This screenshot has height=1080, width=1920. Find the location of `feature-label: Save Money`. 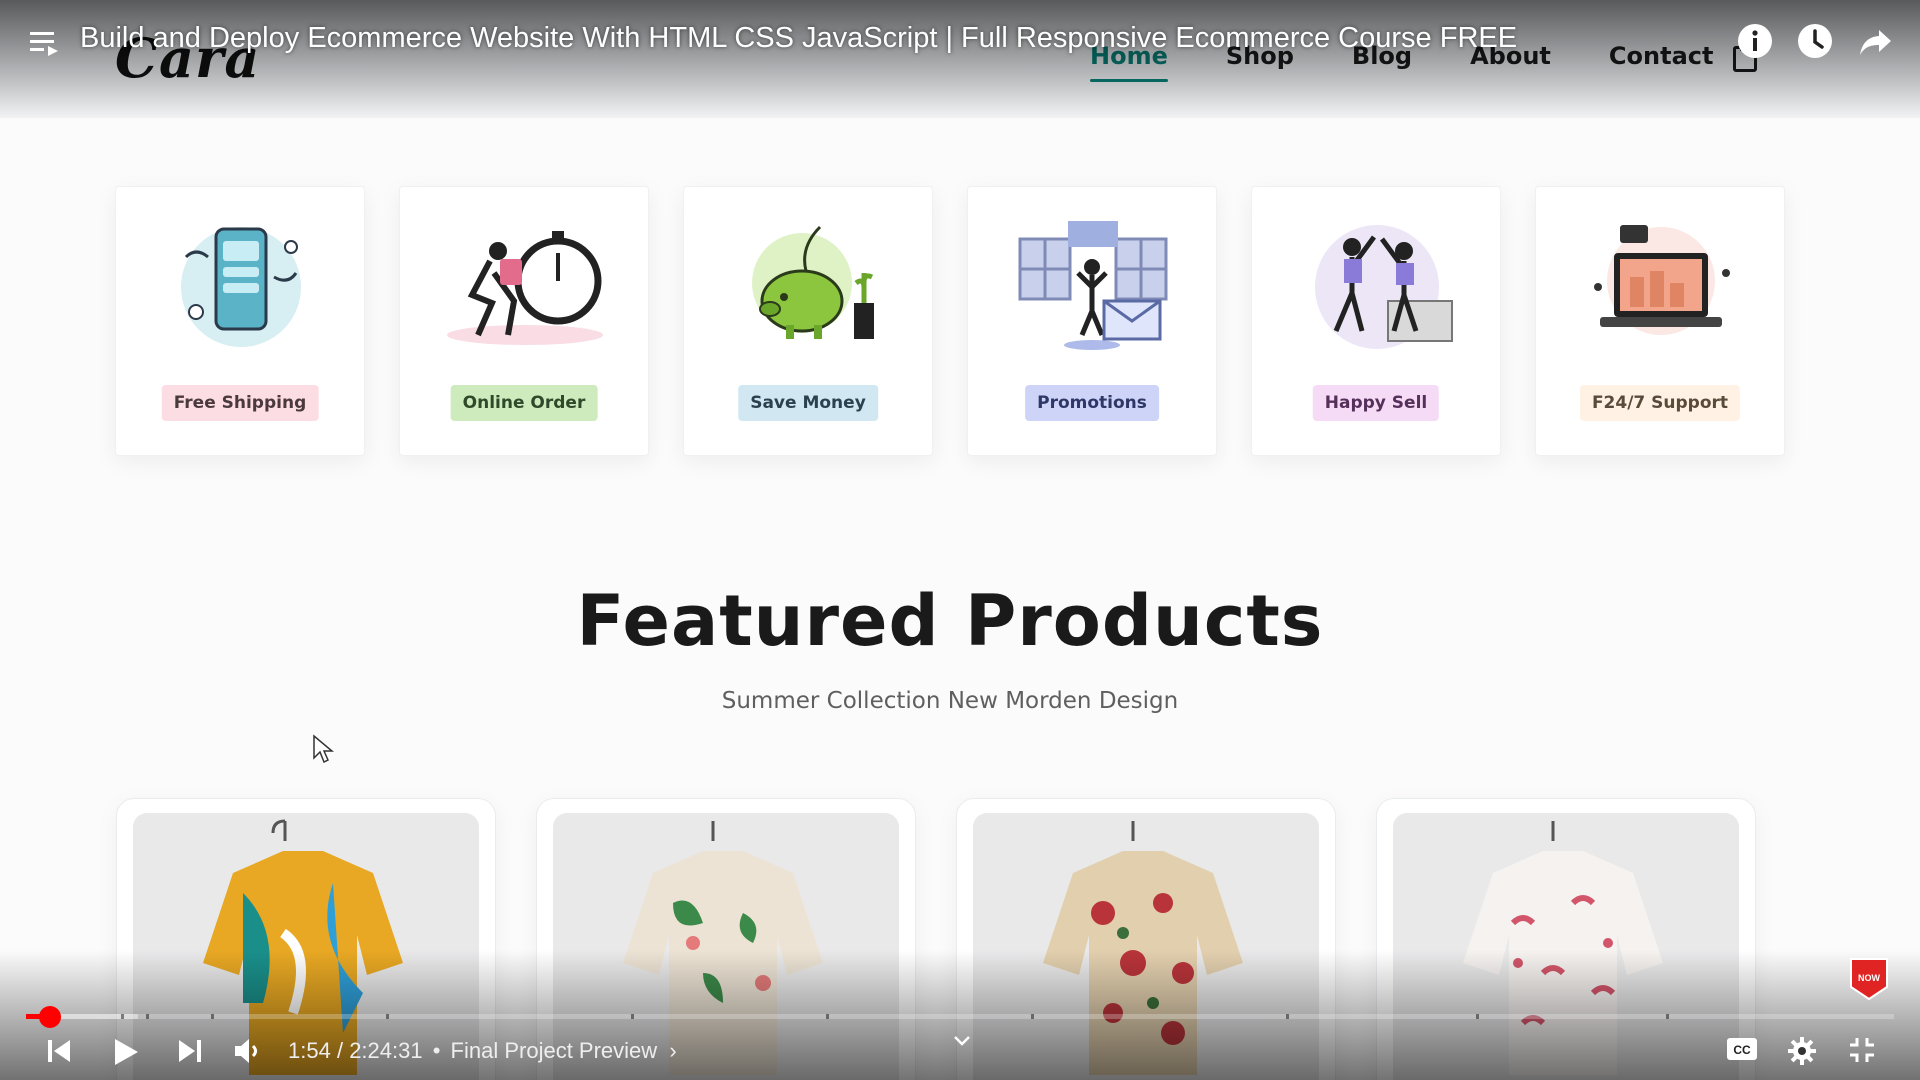

feature-label: Save Money is located at coordinates (808, 403).